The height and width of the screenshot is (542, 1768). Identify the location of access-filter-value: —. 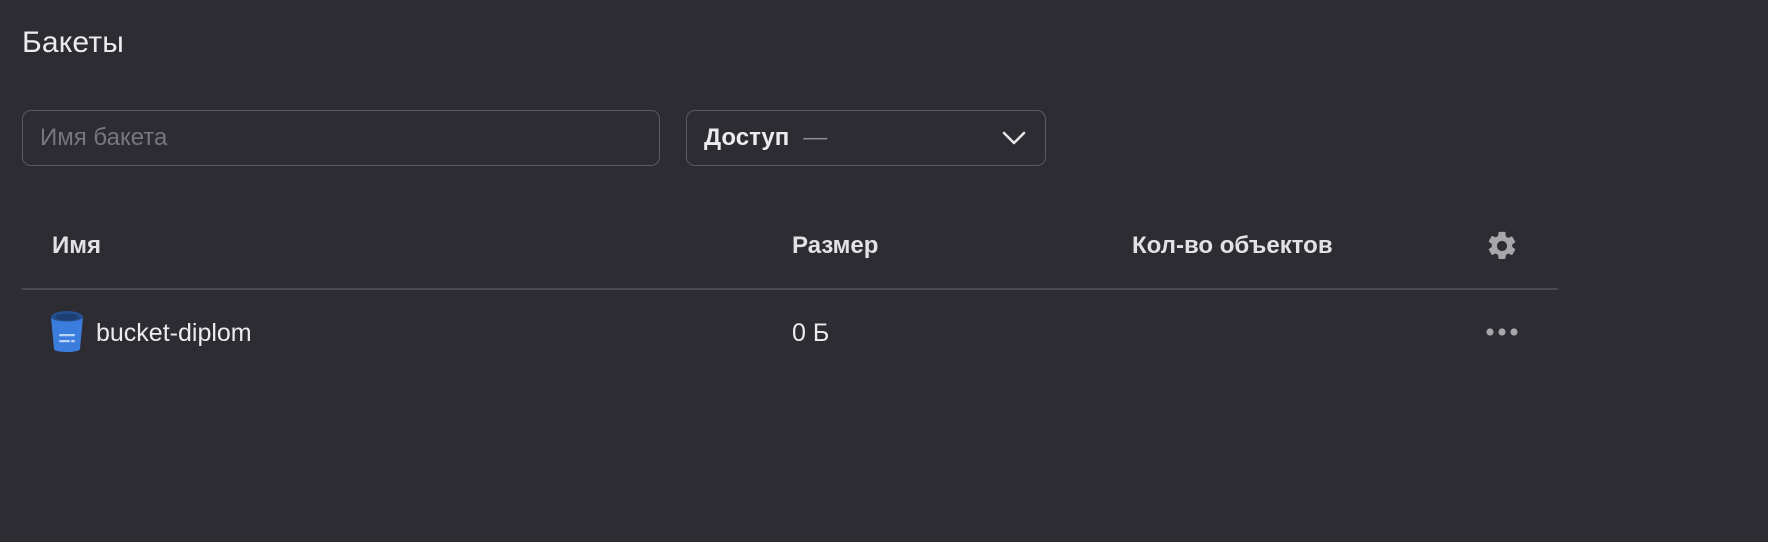
(815, 137).